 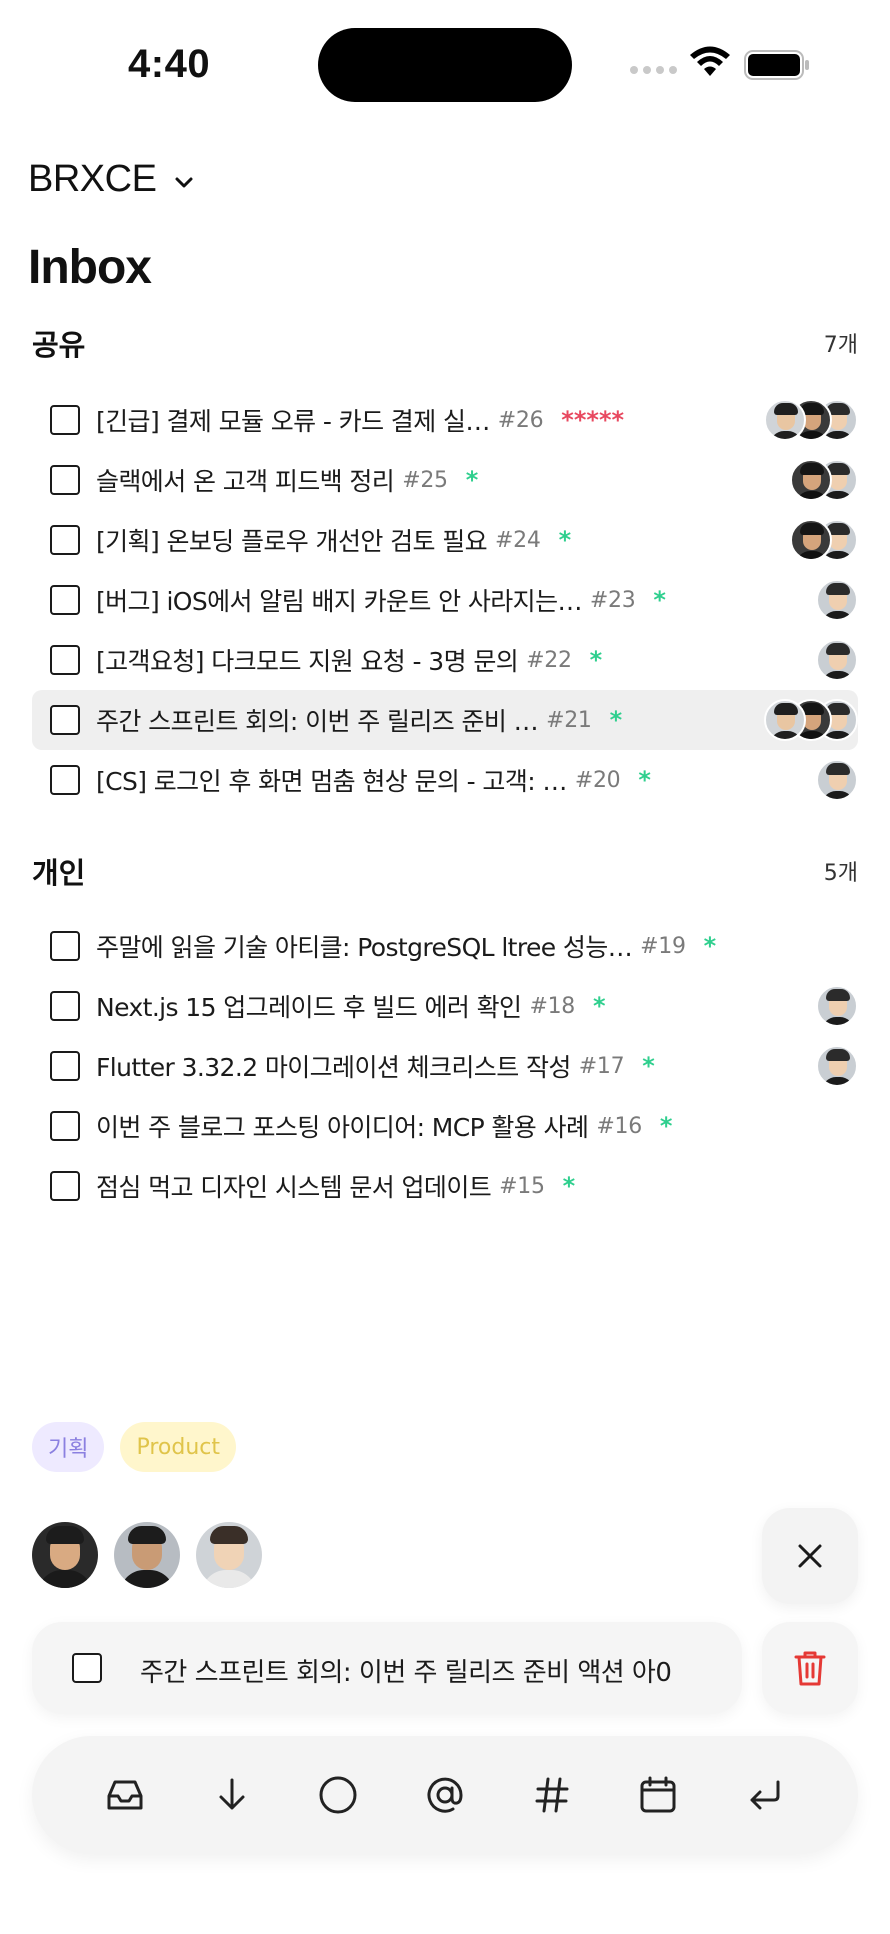 I want to click on calendar-icon, so click(x=658, y=1794).